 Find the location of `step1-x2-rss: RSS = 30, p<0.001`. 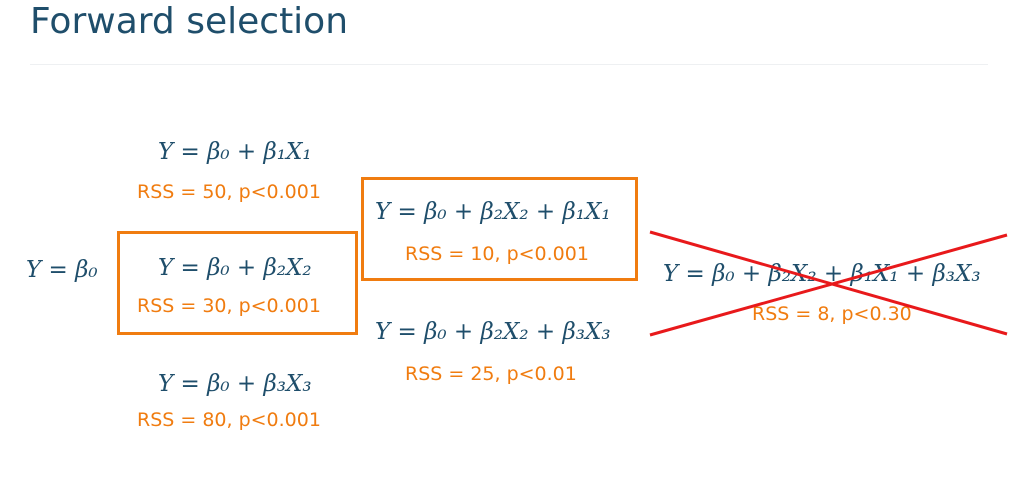

step1-x2-rss: RSS = 30, p<0.001 is located at coordinates (229, 306).